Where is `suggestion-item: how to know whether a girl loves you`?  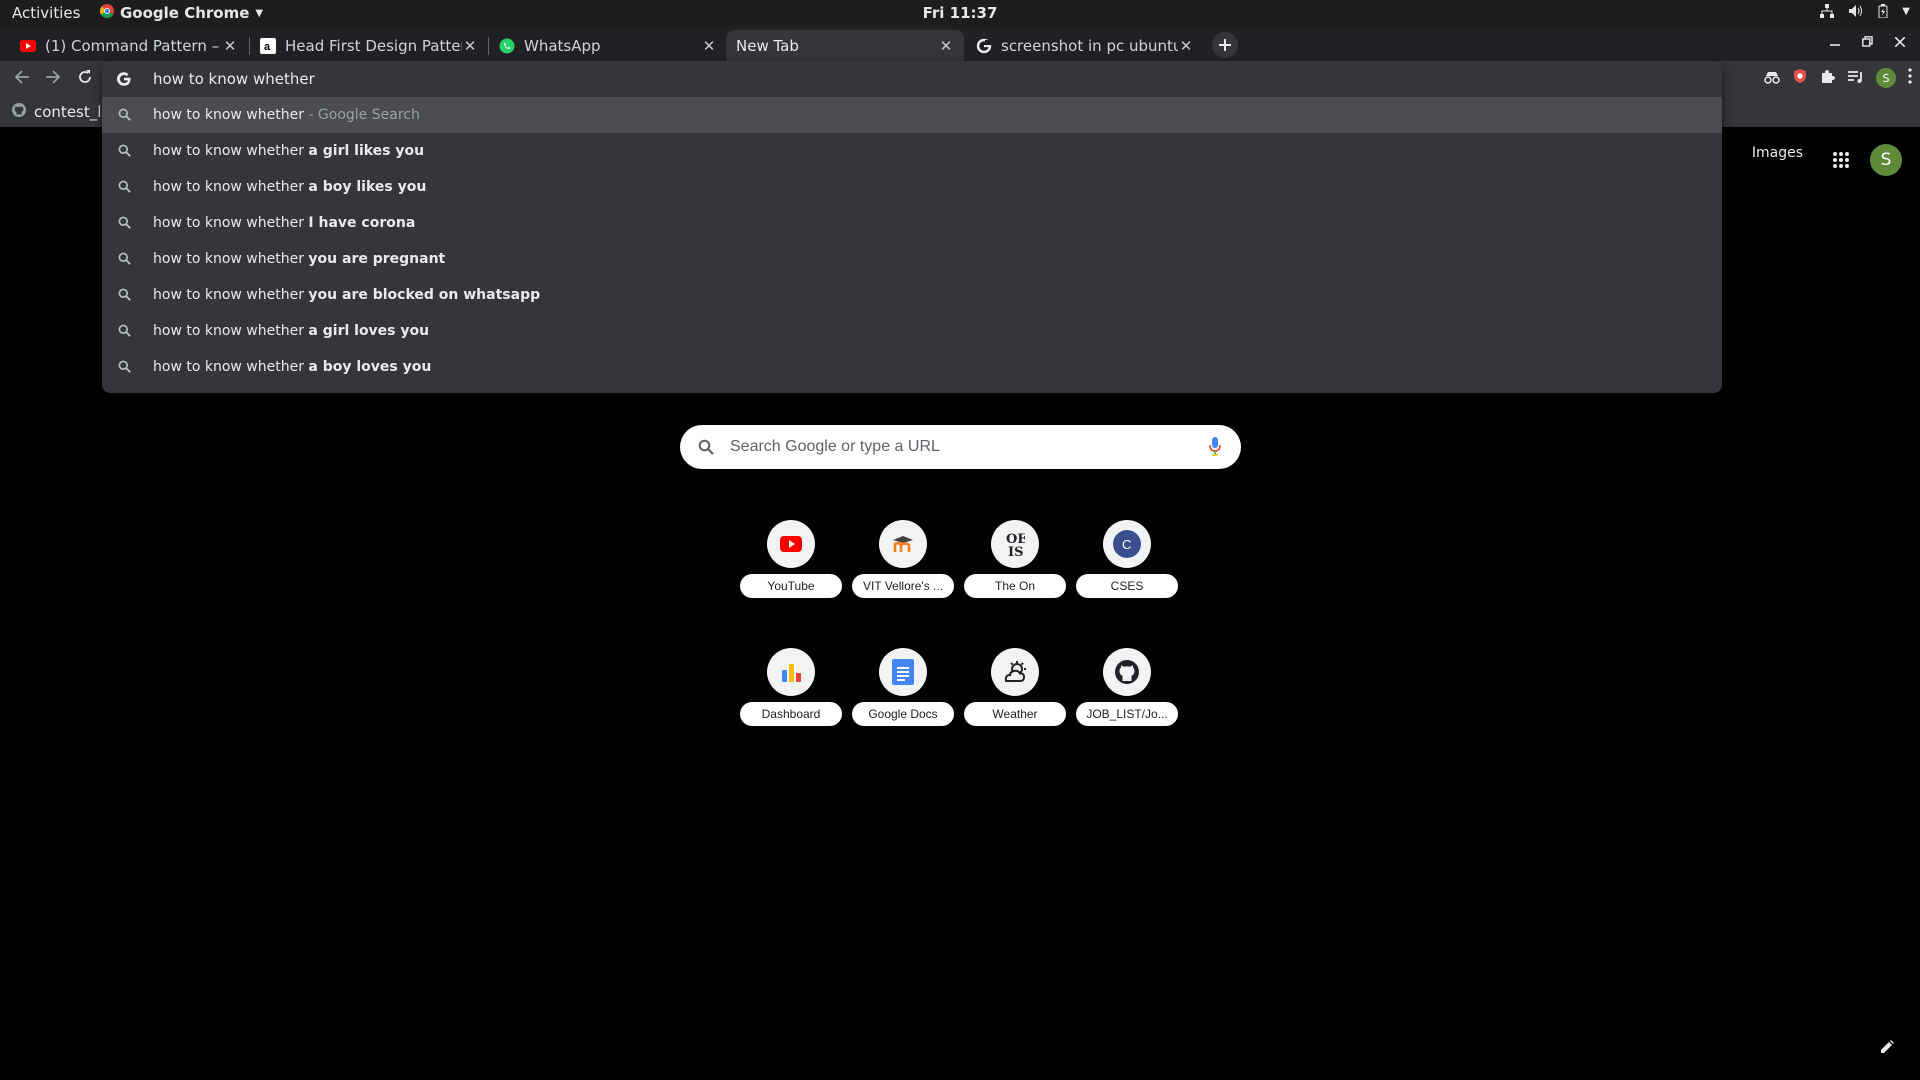
suggestion-item: how to know whether a girl loves you is located at coordinates (912, 331).